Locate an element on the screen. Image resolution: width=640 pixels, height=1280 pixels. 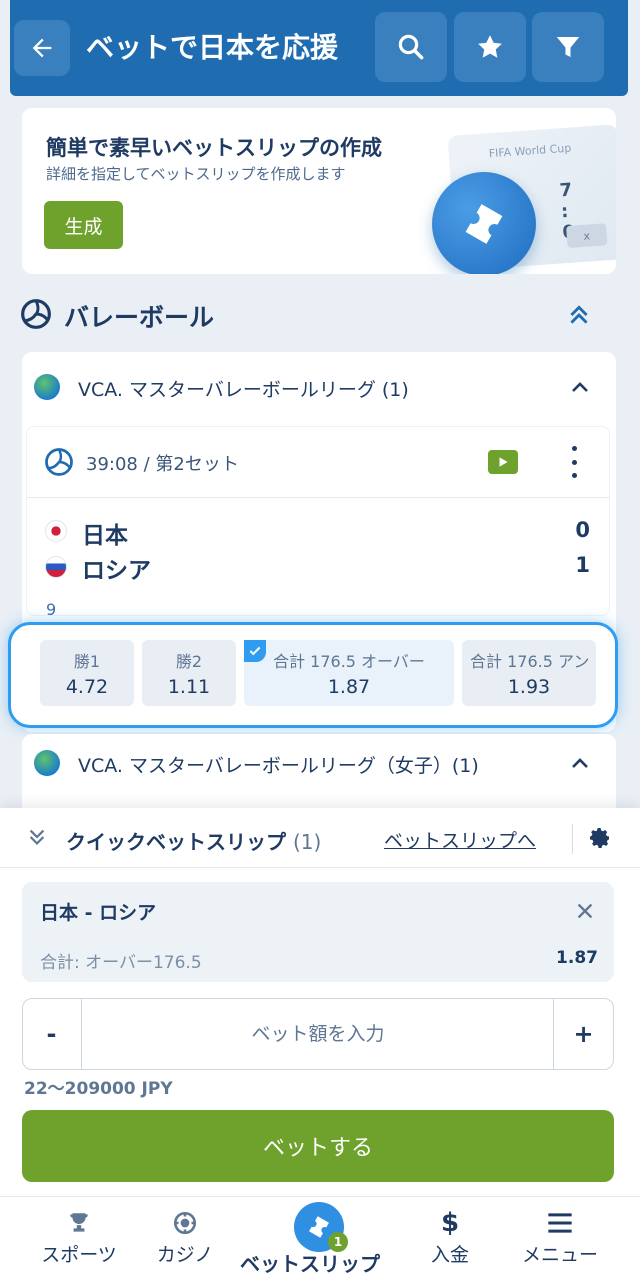
league-title: VCA. マスターバレーボールリーグ (1) is located at coordinates (243, 388).